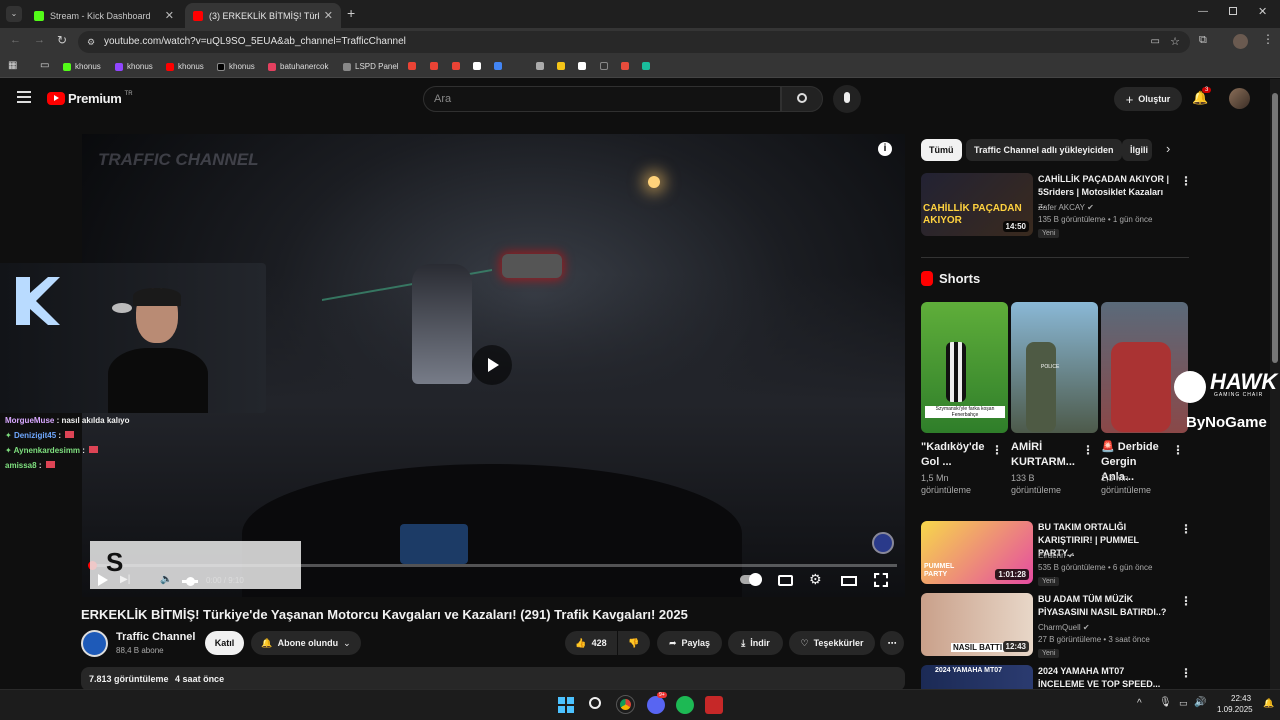 This screenshot has height=720, width=1280. I want to click on tab-kick-dashboard: Stream - Kick Dashboard ✕, so click(104, 15).